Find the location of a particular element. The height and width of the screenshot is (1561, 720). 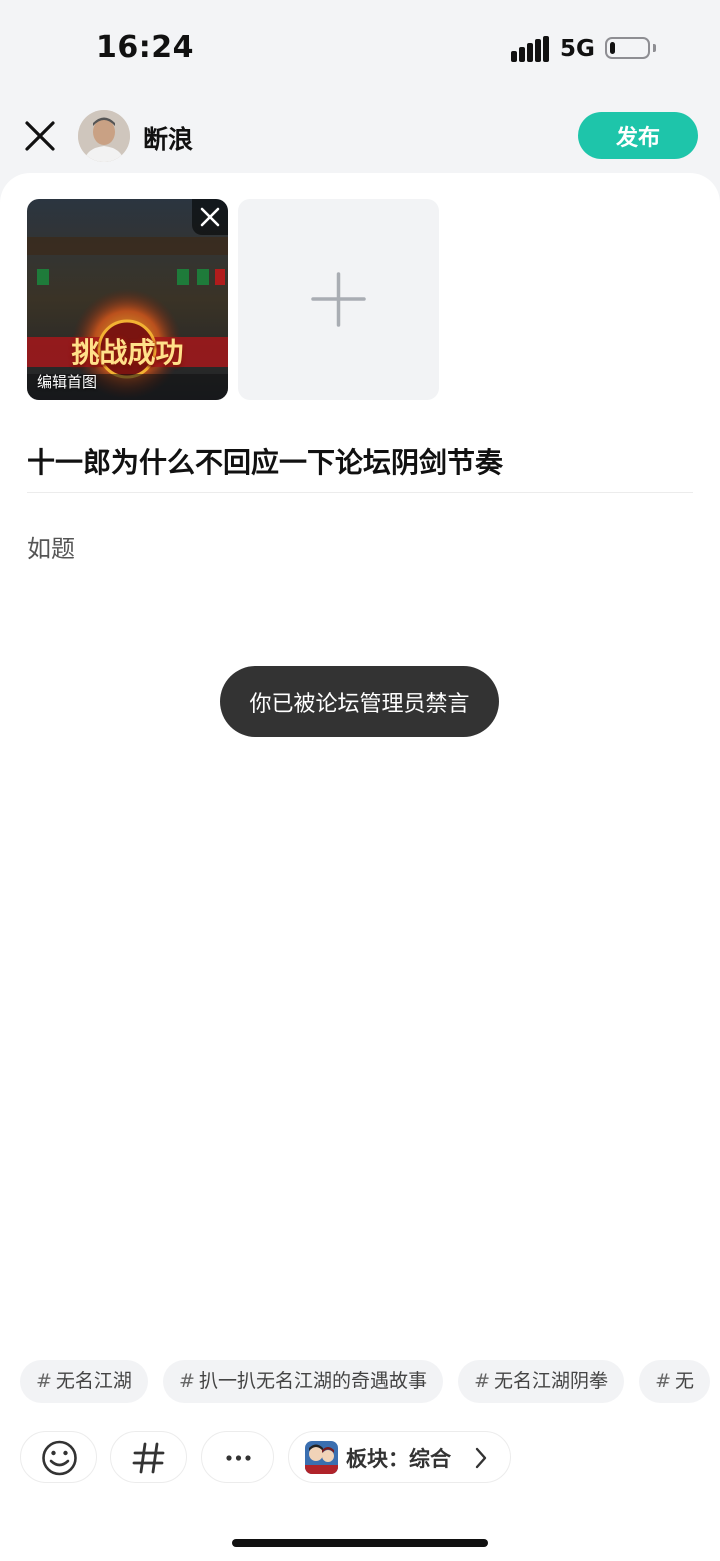

more-button is located at coordinates (237, 1457).